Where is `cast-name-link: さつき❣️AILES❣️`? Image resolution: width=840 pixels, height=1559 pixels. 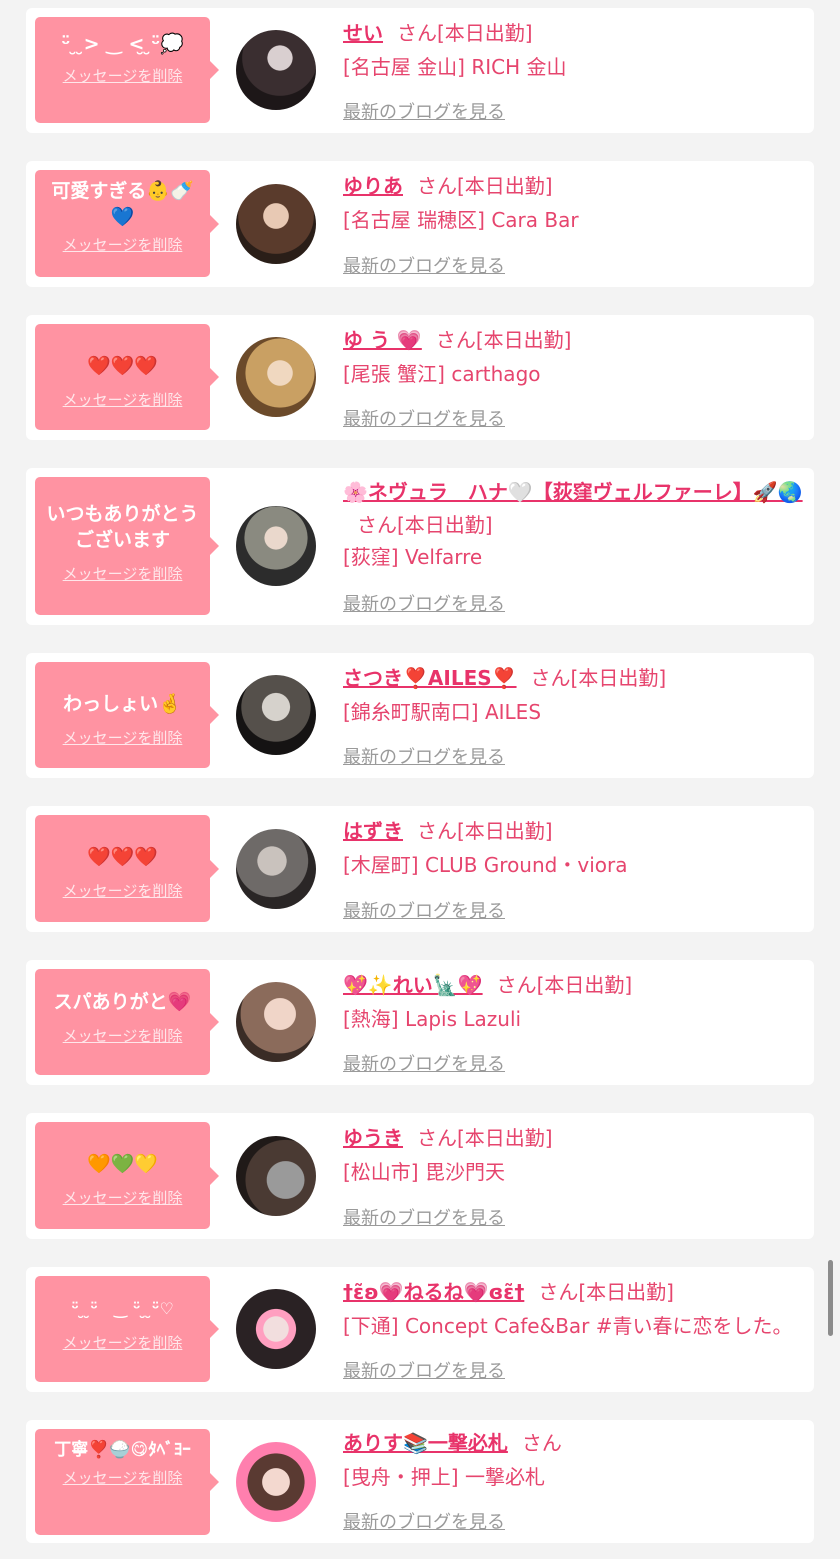 cast-name-link: さつき❣️AILES❣️ is located at coordinates (430, 678).